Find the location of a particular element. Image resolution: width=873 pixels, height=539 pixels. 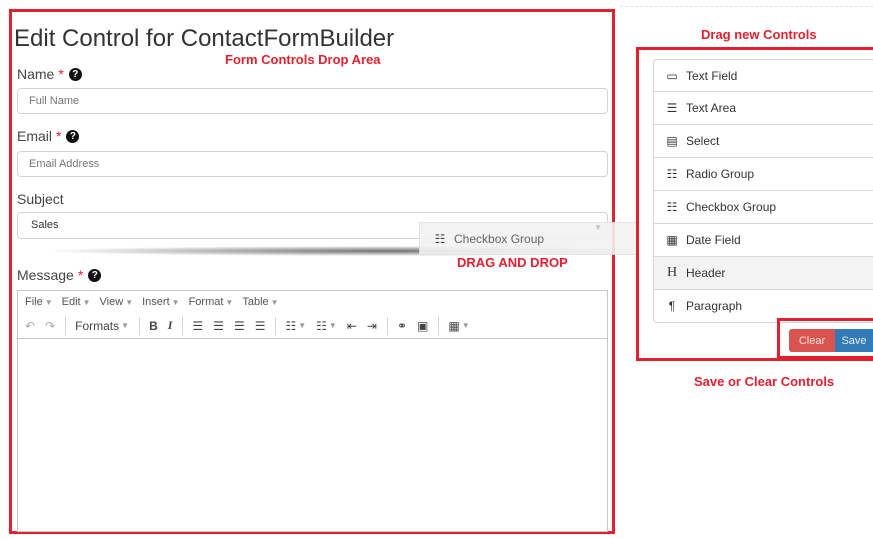

formats-dropdown: Formats ▼ is located at coordinates (102, 326).